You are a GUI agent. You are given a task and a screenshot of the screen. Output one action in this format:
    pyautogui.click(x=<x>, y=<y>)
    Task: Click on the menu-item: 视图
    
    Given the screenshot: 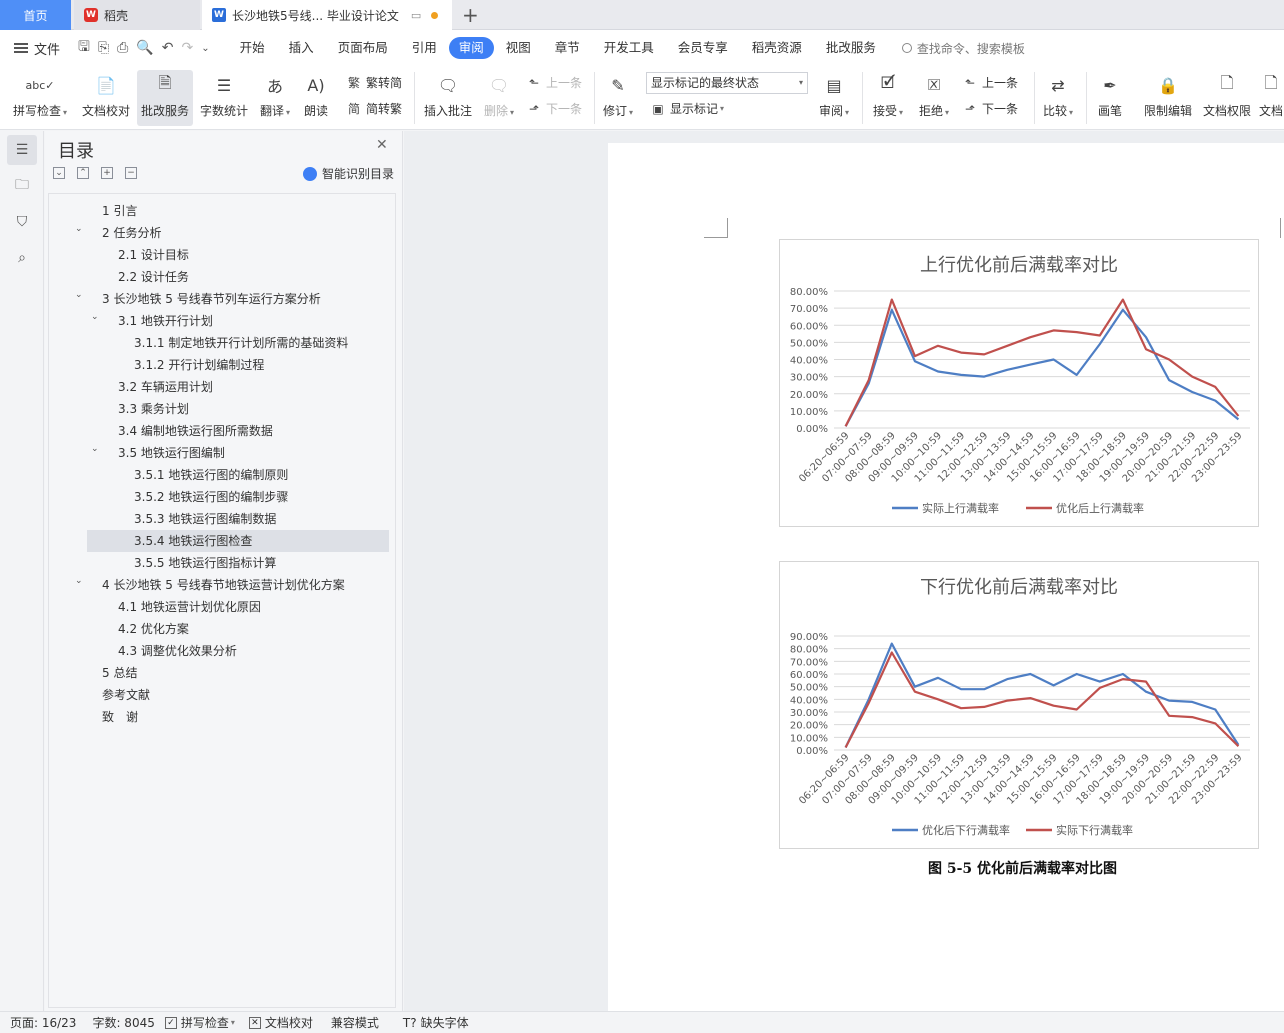 What is the action you would take?
    pyautogui.click(x=518, y=48)
    